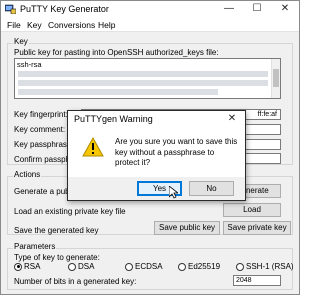  What do you see at coordinates (229, 9) in the screenshot?
I see `minimize-button: —` at bounding box center [229, 9].